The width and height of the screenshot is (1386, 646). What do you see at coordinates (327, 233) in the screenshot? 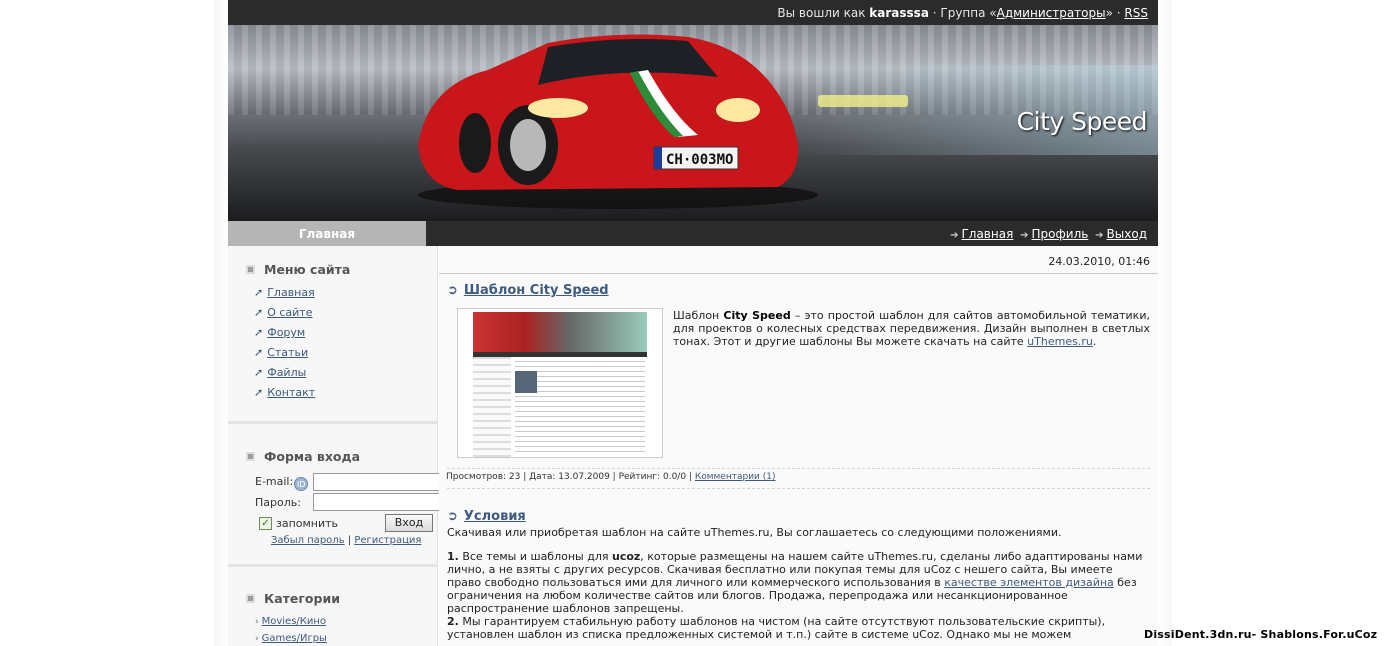
I see `tab-home: Главная` at bounding box center [327, 233].